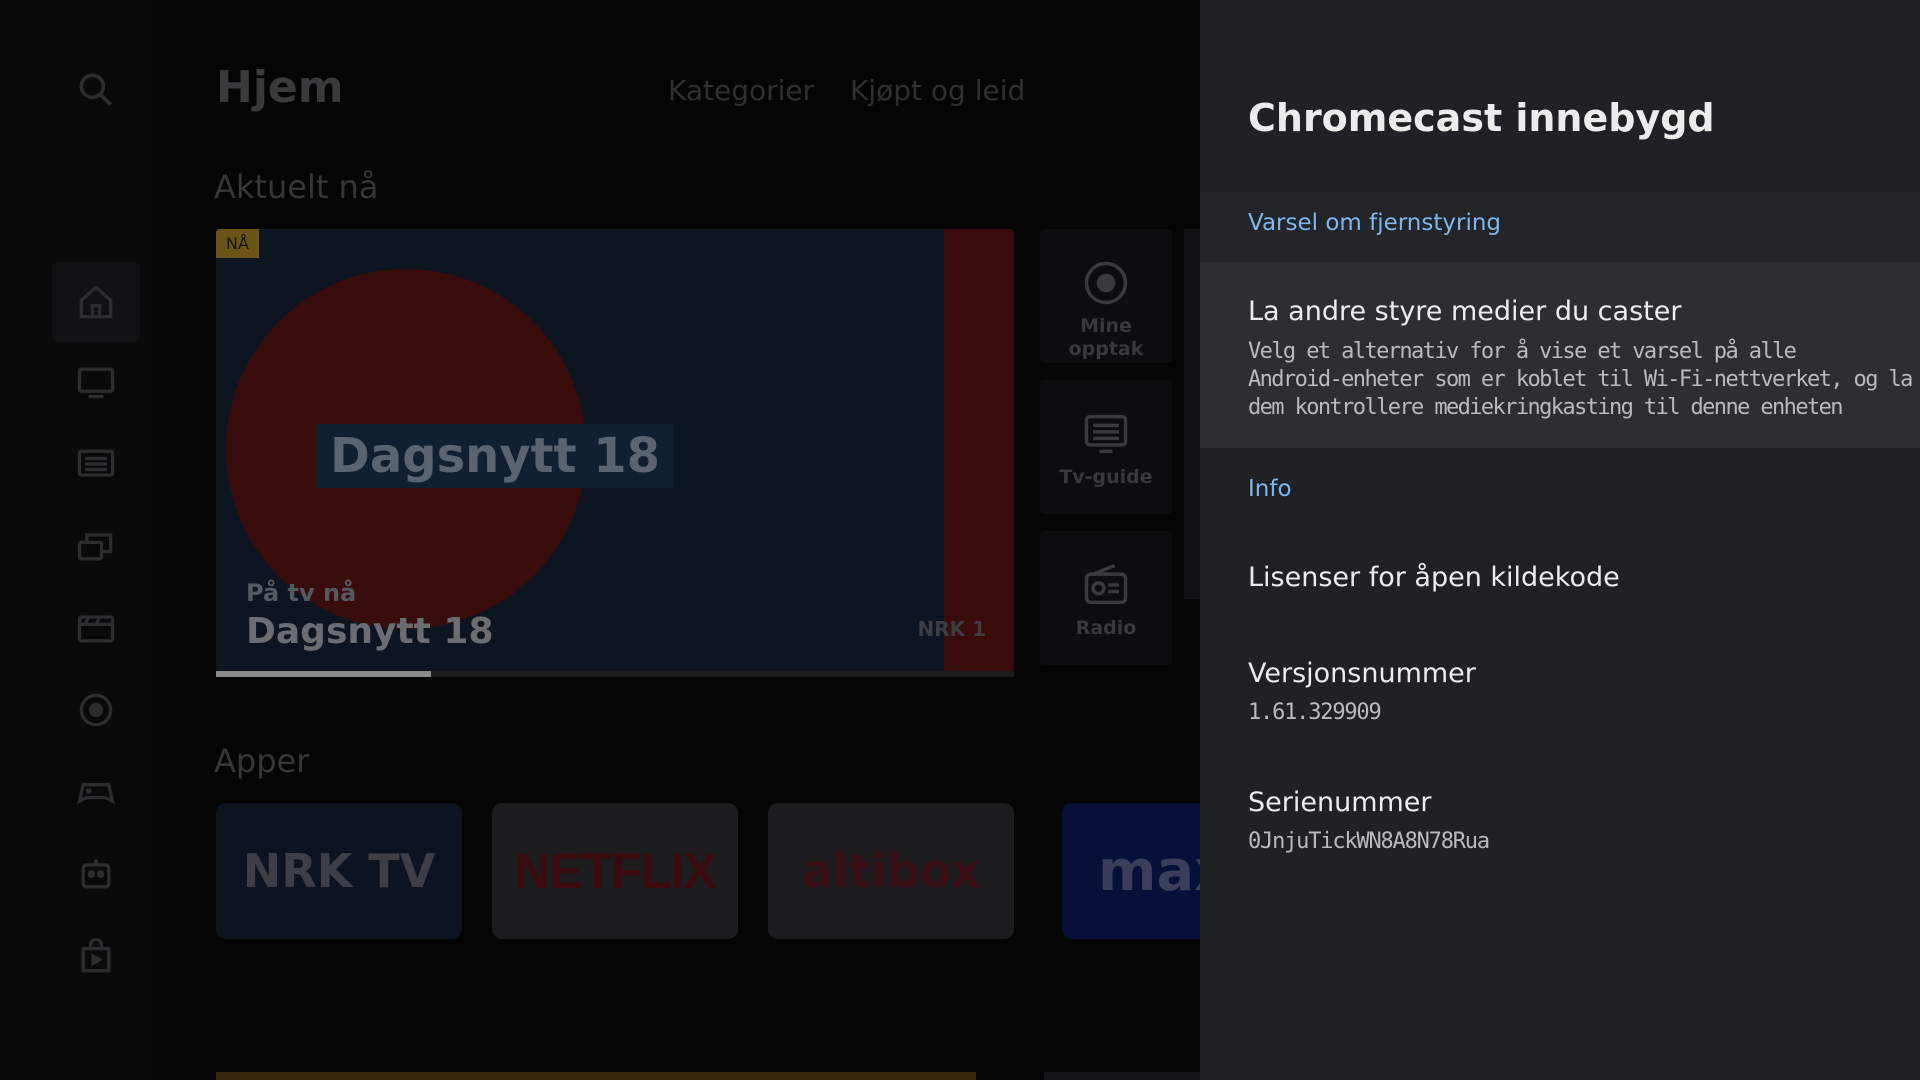  I want to click on app-tile-altibox: altibox, so click(891, 871).